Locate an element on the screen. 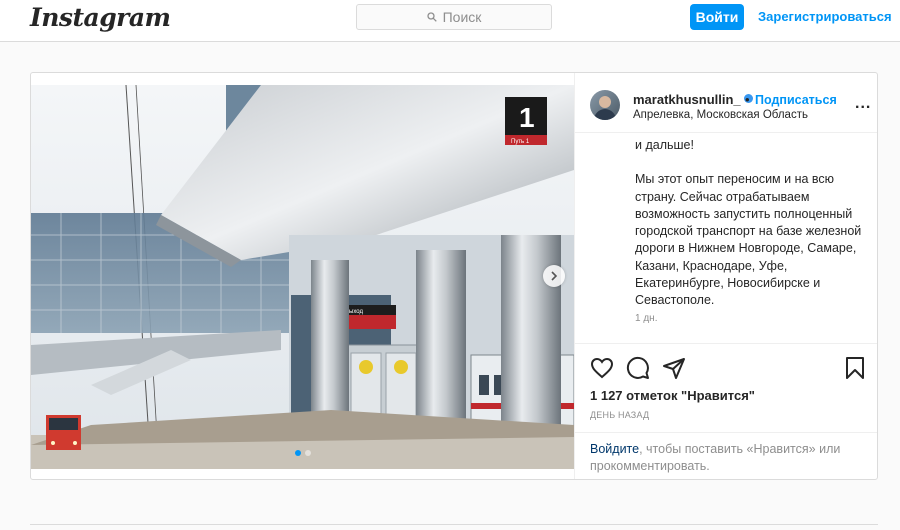  platform-sign: Путь 1 is located at coordinates (520, 142).